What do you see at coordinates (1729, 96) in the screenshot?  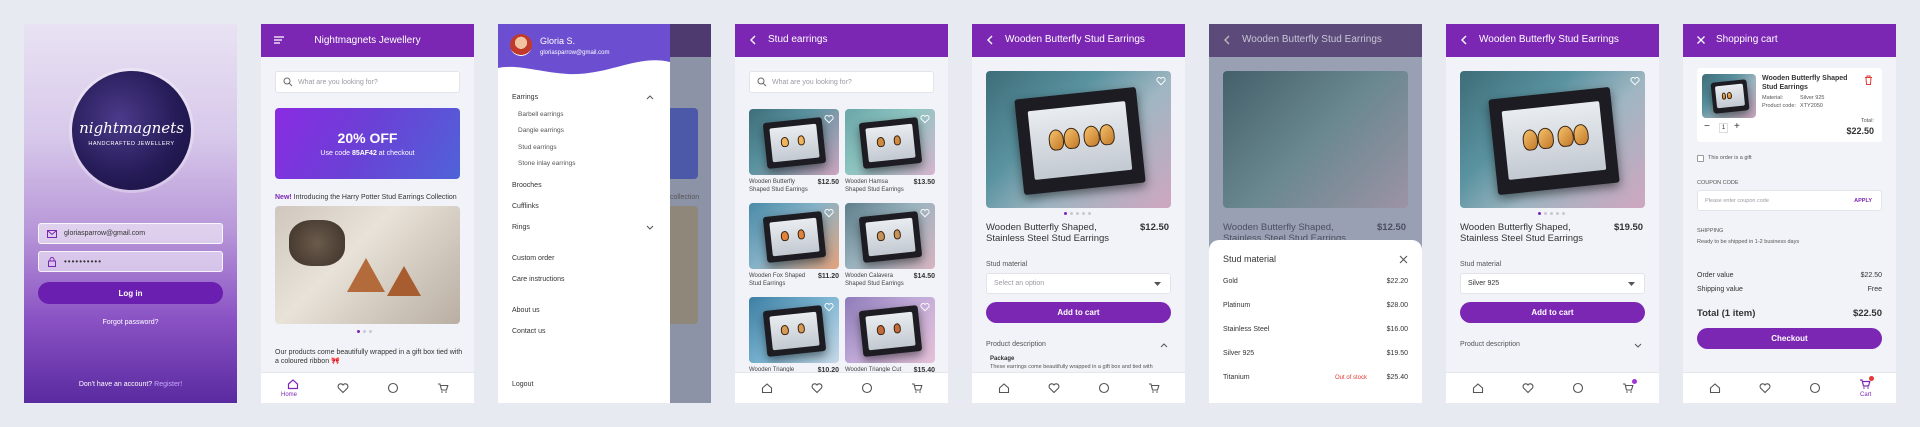 I see `cart-item-image` at bounding box center [1729, 96].